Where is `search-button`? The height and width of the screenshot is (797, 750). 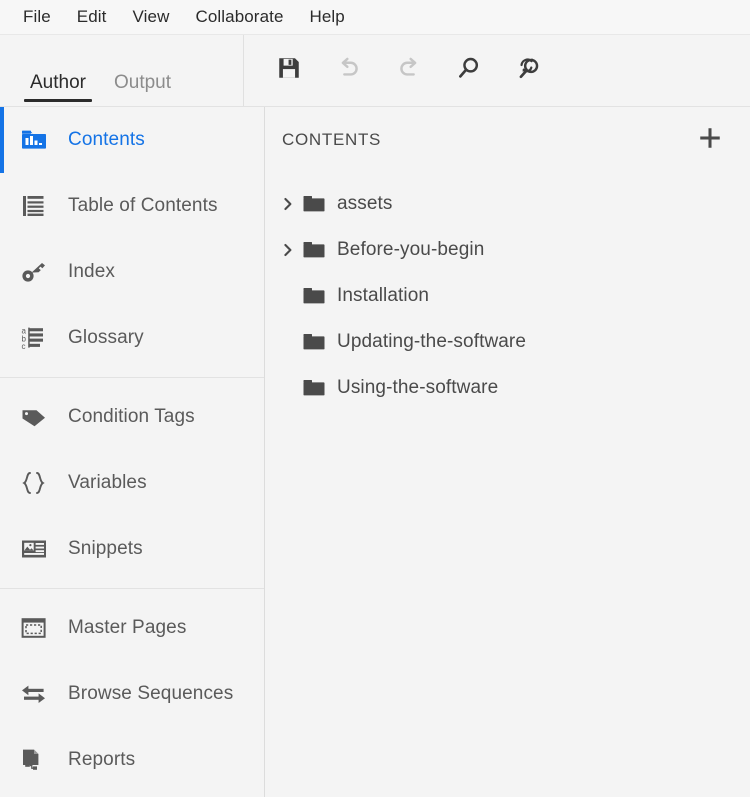
search-button is located at coordinates (469, 71).